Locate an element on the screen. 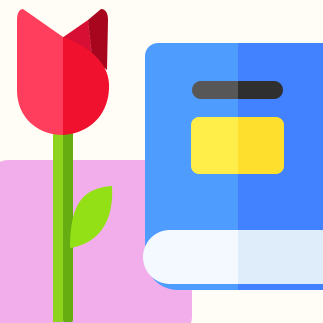 The image size is (323, 323). book-pages-right-half is located at coordinates (280, 257).